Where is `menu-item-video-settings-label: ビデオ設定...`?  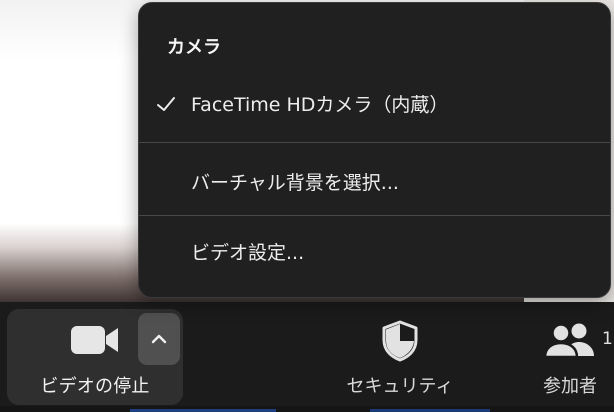 menu-item-video-settings-label: ビデオ設定... is located at coordinates (248, 253).